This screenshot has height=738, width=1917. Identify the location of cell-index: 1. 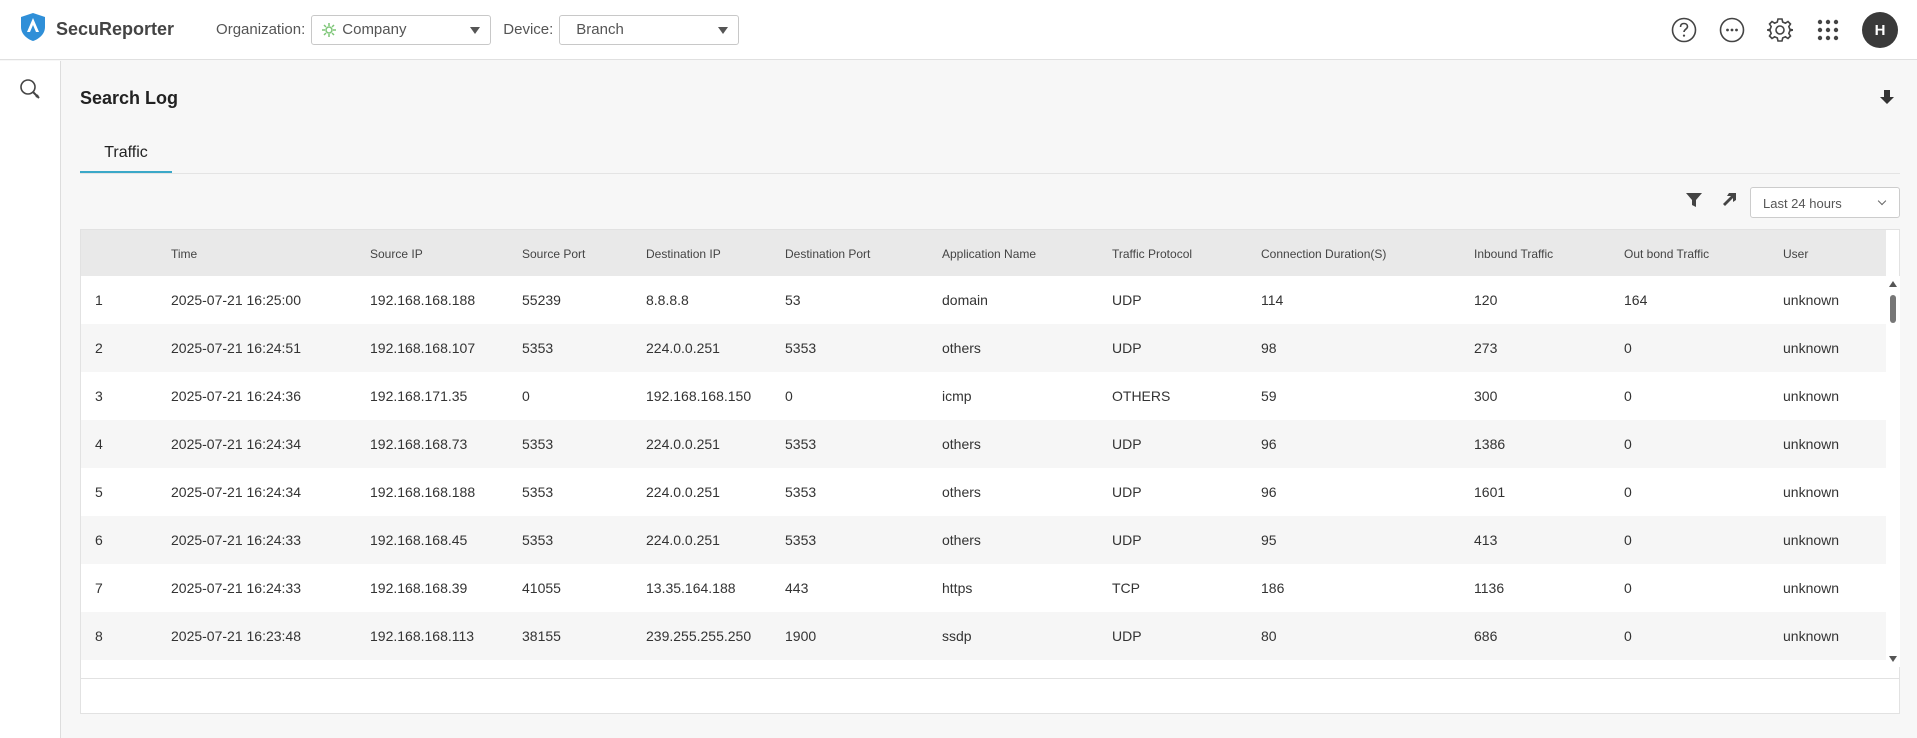
(99, 300).